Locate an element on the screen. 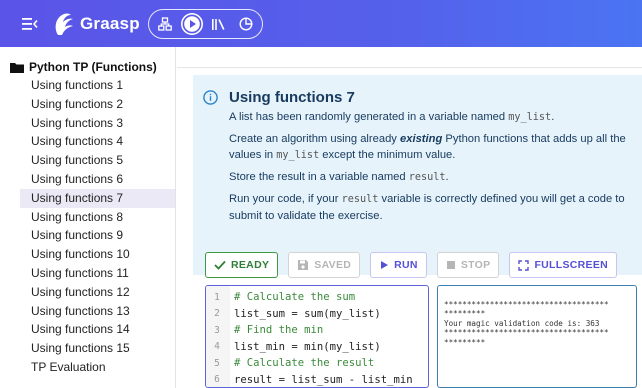 Image resolution: width=642 pixels, height=388 pixels. sidebar-root-folder: Python TP (Functions) is located at coordinates (87, 67).